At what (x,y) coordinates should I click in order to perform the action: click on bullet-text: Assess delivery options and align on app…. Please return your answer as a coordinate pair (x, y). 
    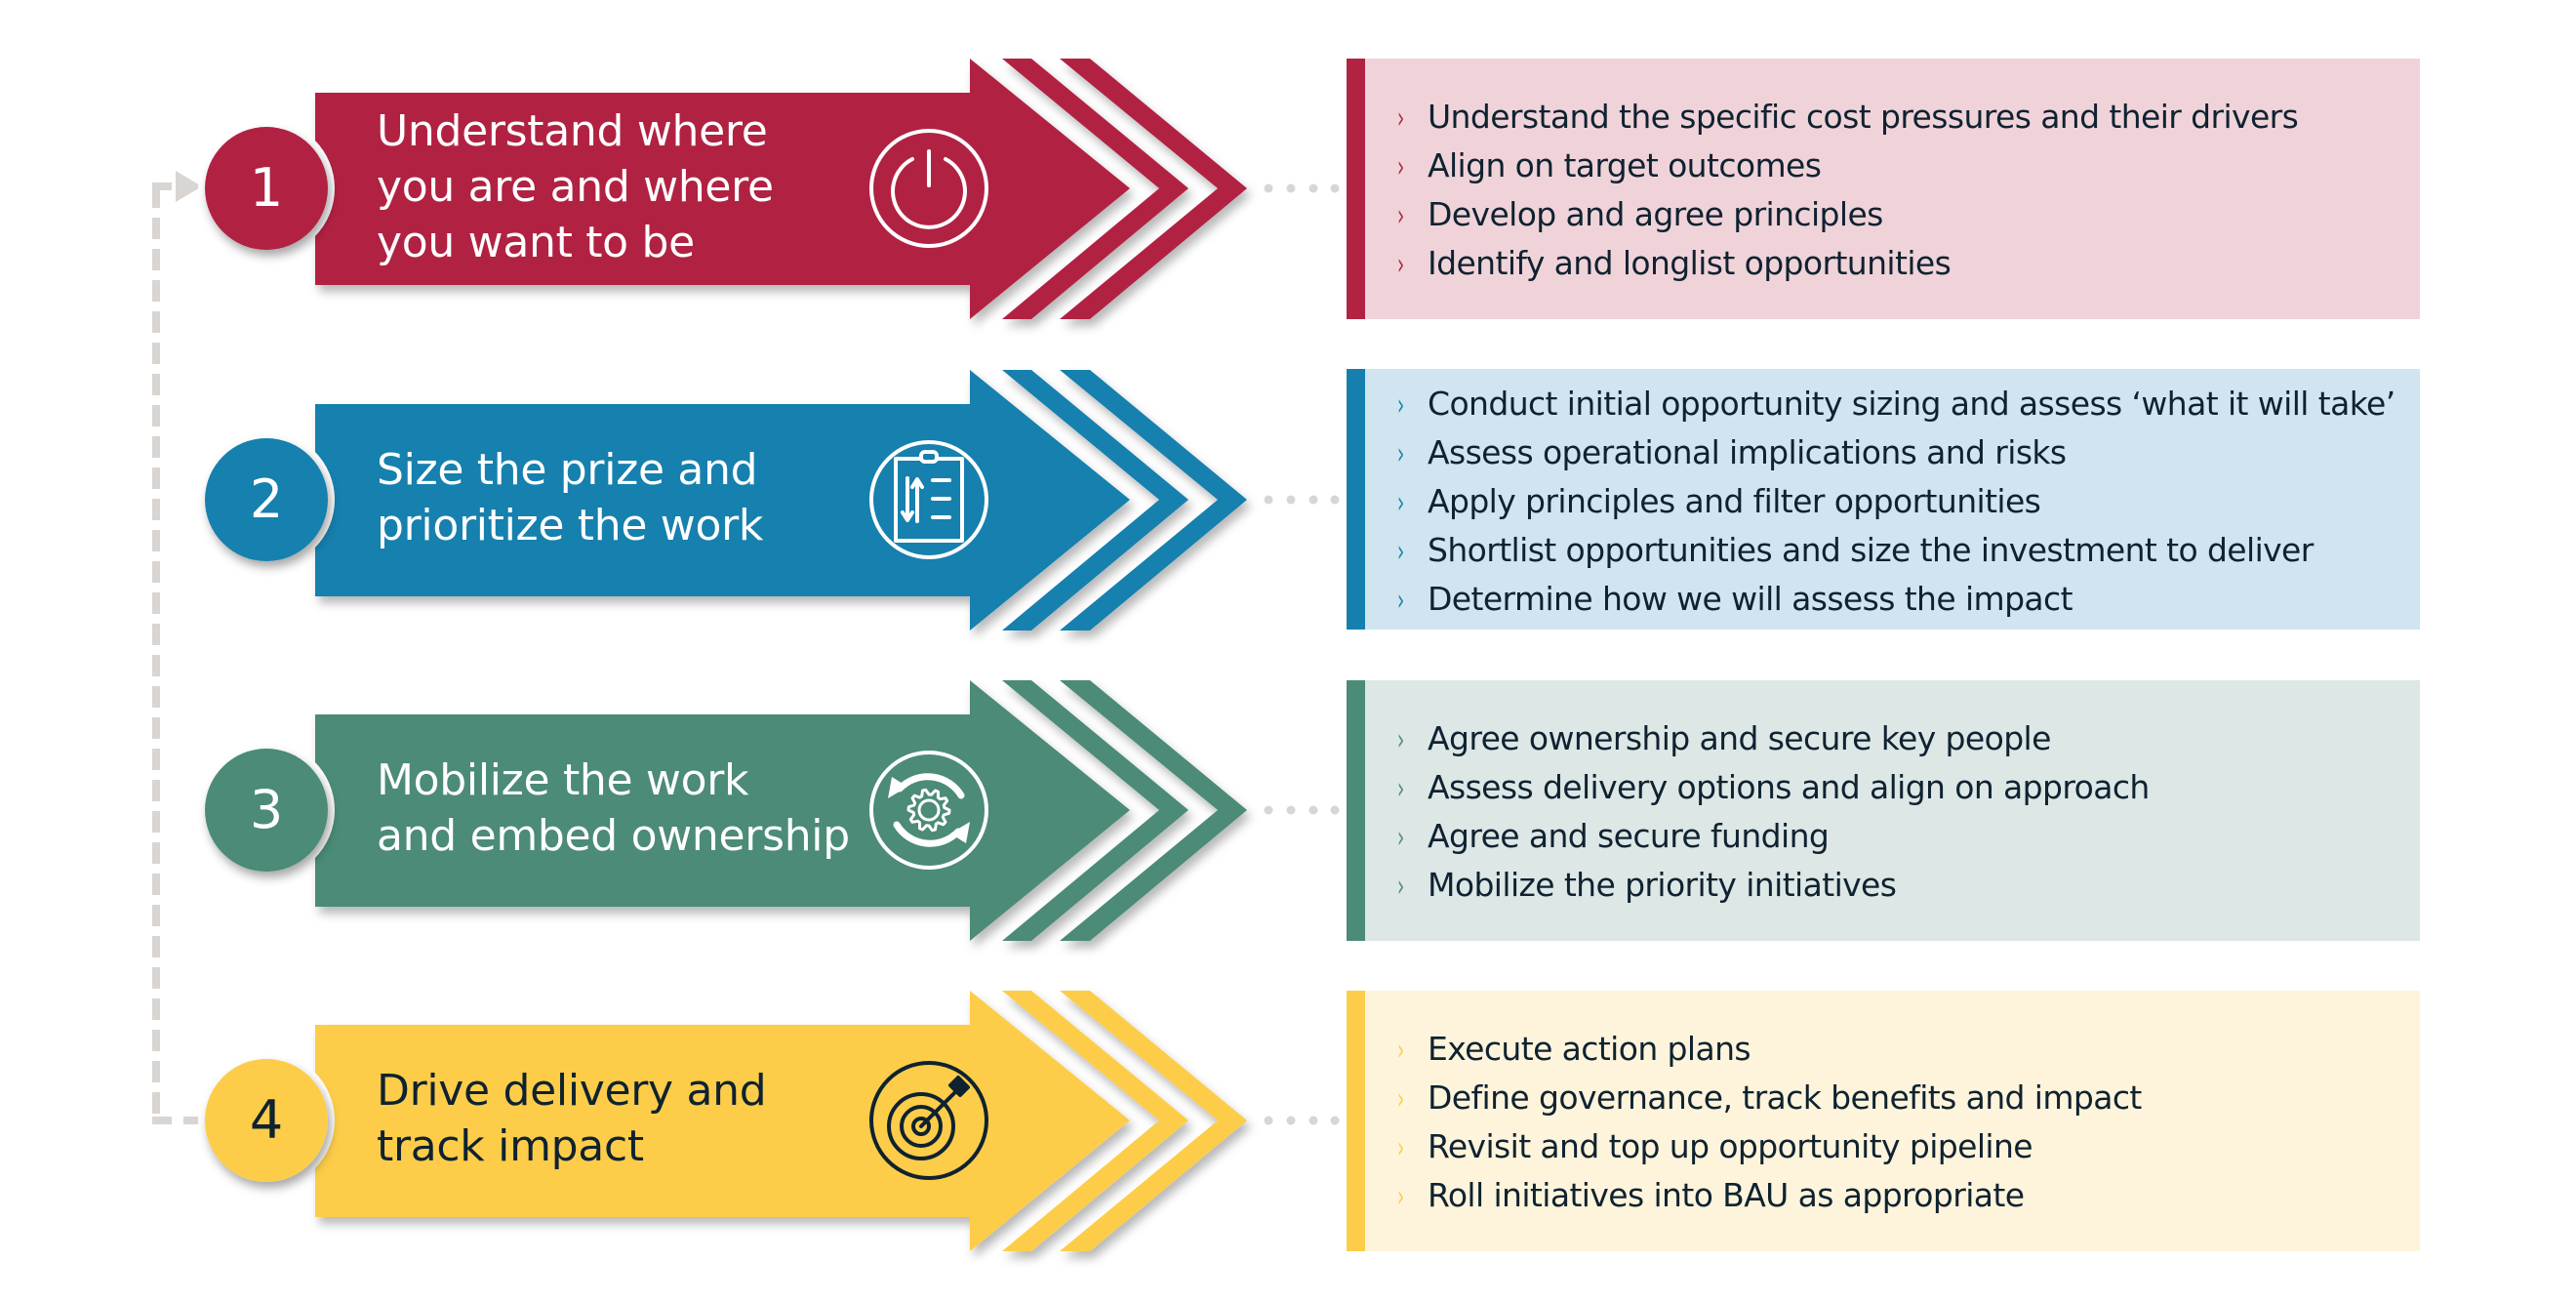
    Looking at the image, I should click on (1789, 787).